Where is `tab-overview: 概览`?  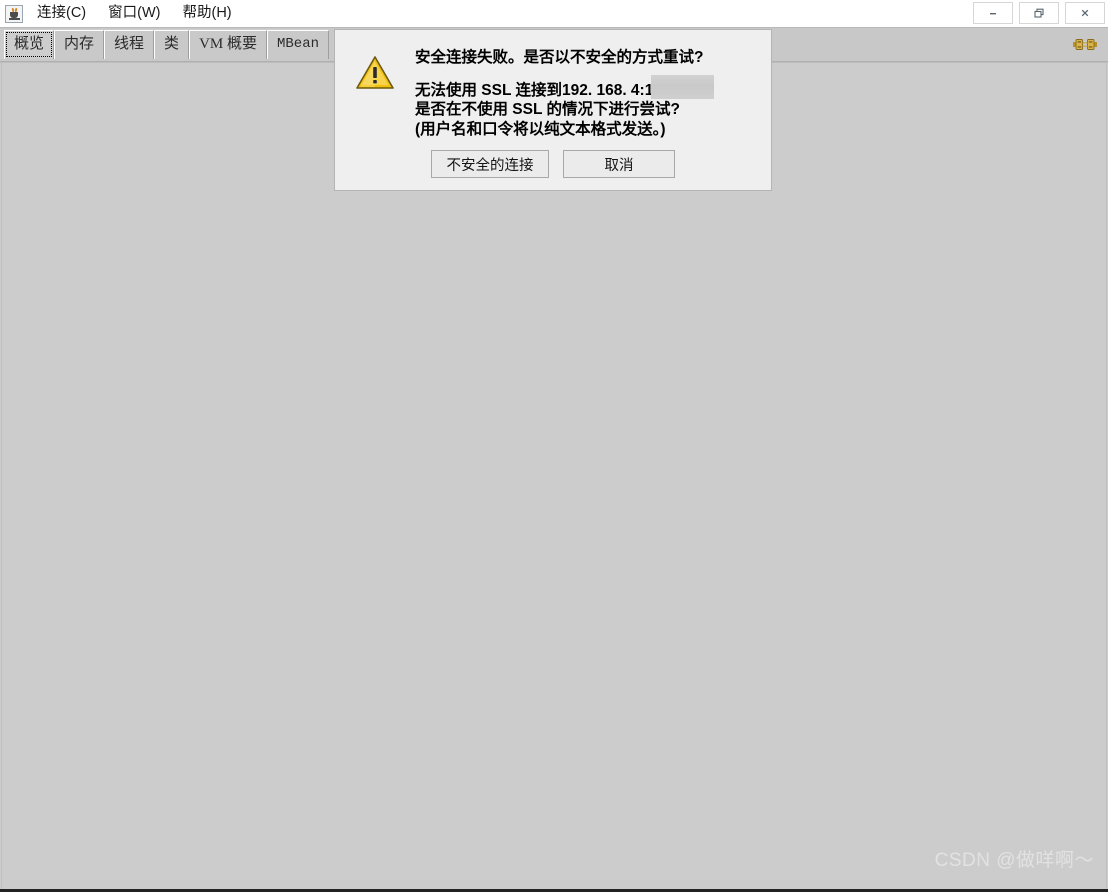
tab-overview: 概览 is located at coordinates (29, 44).